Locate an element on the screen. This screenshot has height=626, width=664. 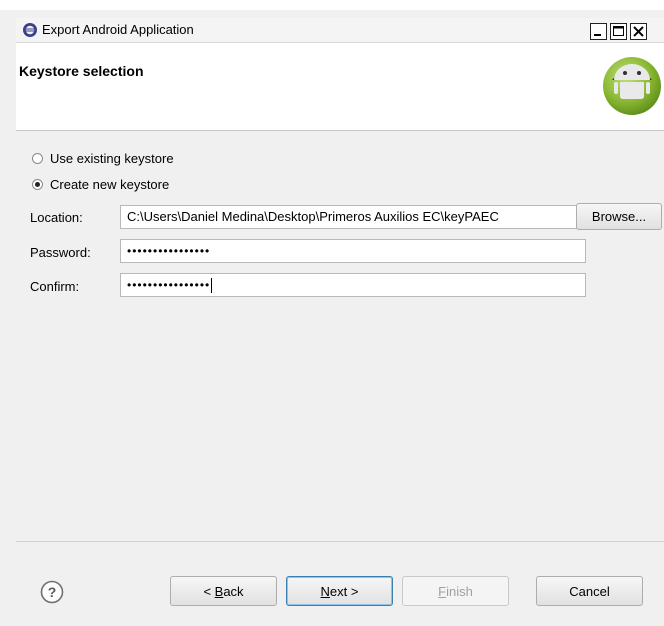
confirm-value: •••••••••••••••• is located at coordinates (169, 285).